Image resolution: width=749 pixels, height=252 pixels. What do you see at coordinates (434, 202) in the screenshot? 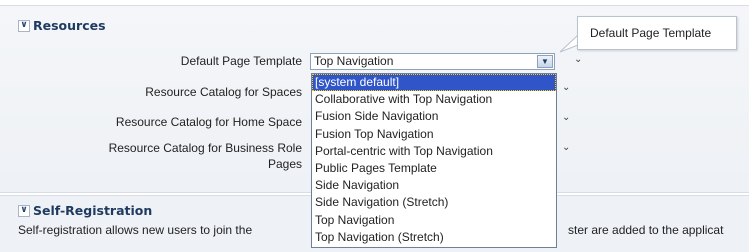
I see `dropdown-option: Side Navigation (Stretch)` at bounding box center [434, 202].